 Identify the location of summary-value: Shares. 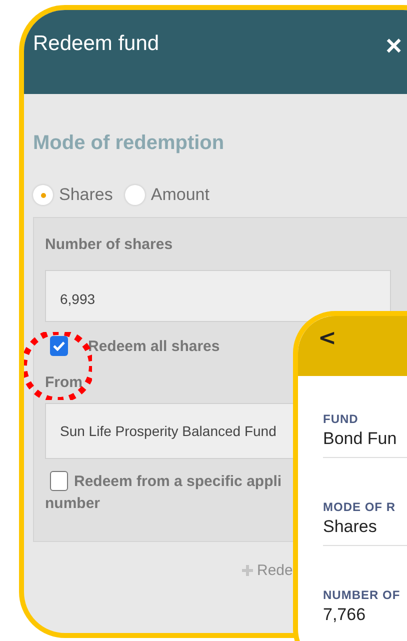
(350, 527).